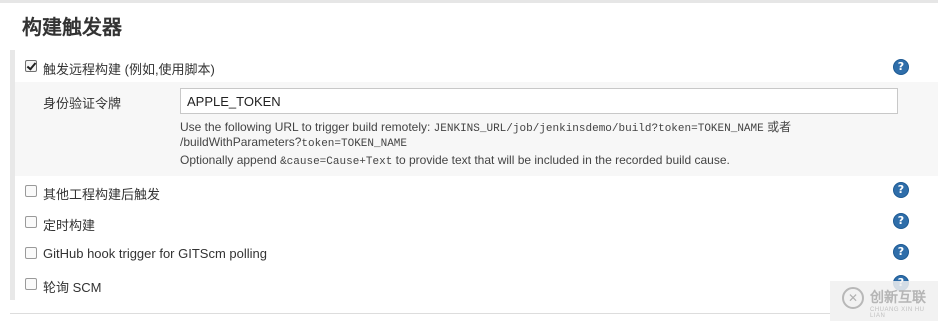 The width and height of the screenshot is (938, 321). Describe the element at coordinates (420, 313) in the screenshot. I see `section-bottom-divider` at that location.